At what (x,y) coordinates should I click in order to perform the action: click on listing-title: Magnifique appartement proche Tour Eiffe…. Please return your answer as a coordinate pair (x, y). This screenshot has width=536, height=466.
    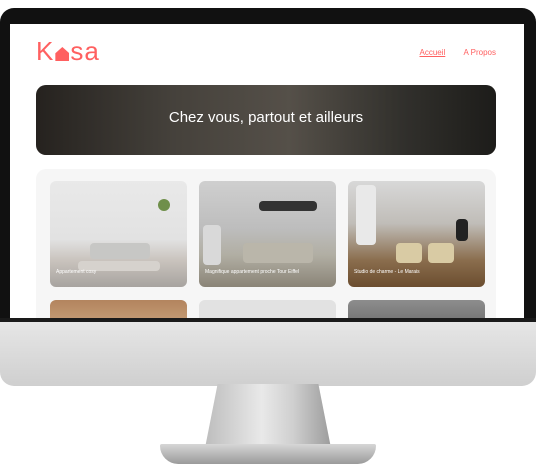
    Looking at the image, I should click on (252, 272).